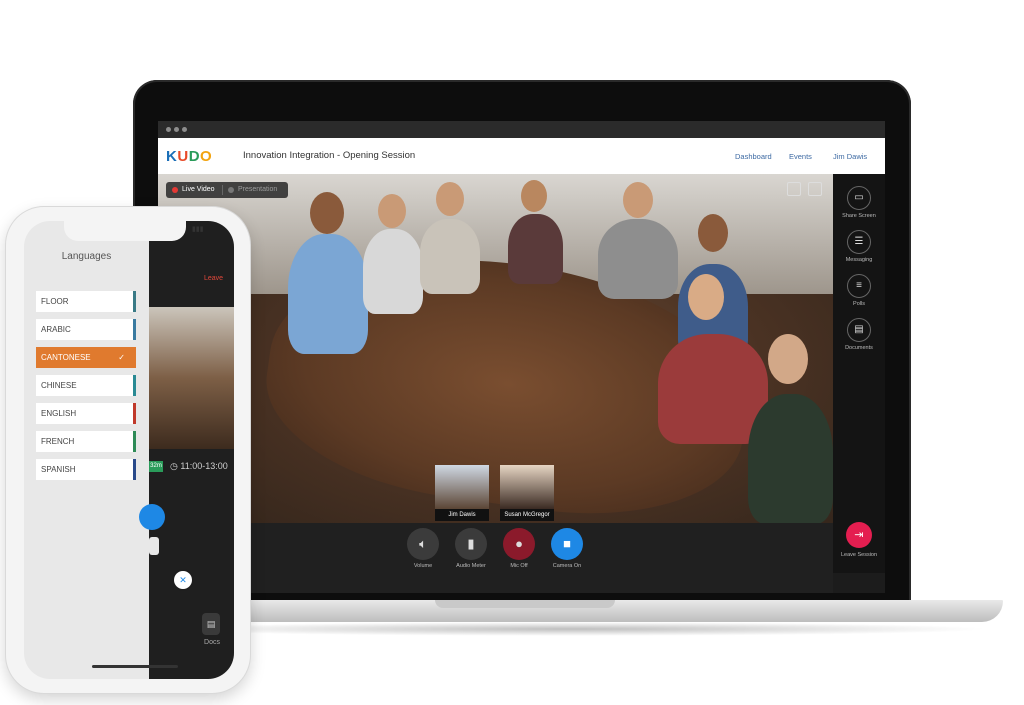 The image size is (1024, 705). I want to click on language-option-selected: CANTONESE ✓, so click(86, 357).